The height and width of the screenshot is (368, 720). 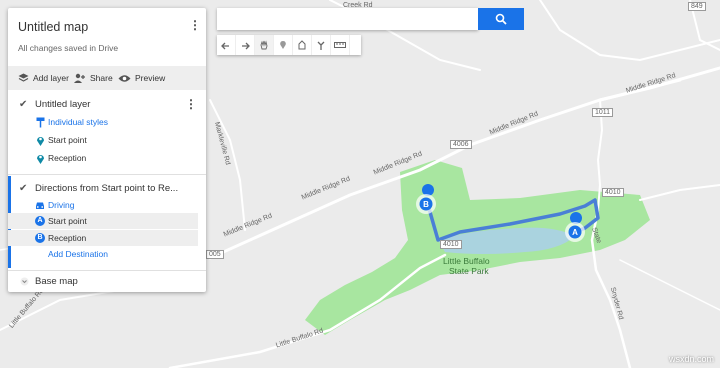 I want to click on directions-icon, so click(x=321, y=45).